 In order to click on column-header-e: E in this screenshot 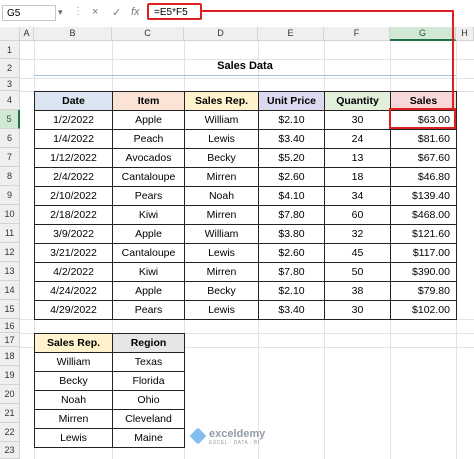, I will do `click(291, 34)`.